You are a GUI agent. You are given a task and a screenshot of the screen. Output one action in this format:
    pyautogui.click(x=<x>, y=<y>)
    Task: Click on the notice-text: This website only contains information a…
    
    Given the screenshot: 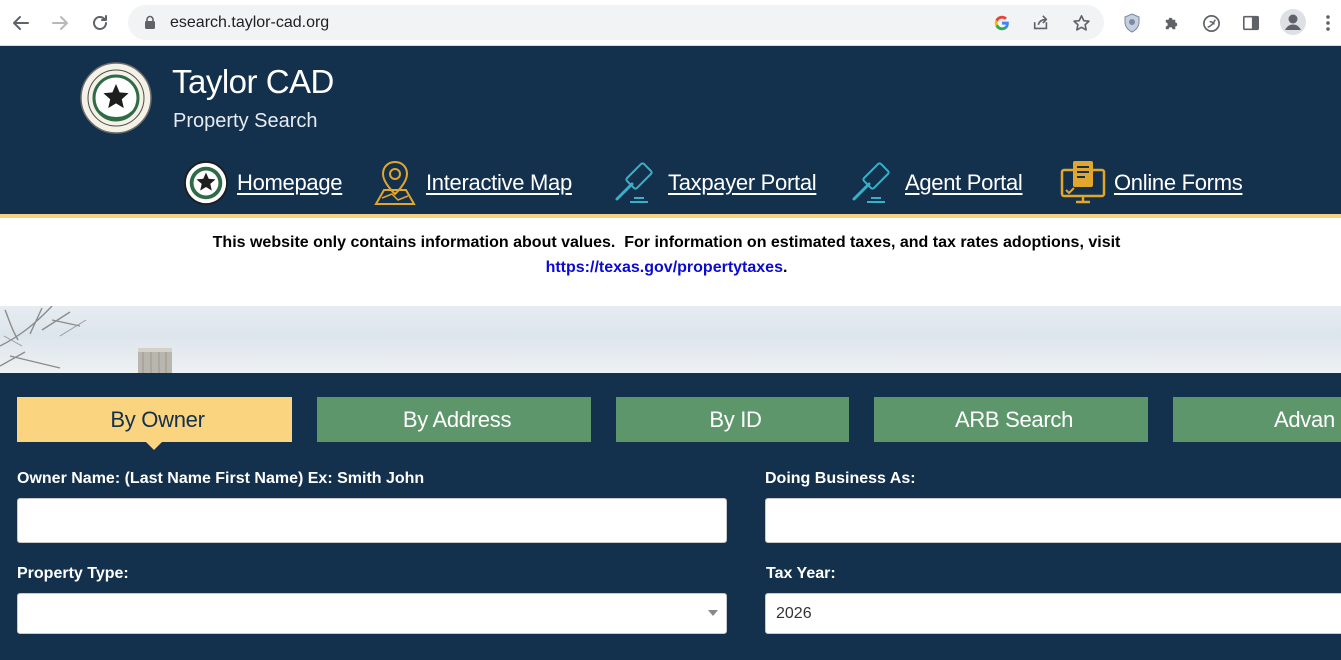 What is the action you would take?
    pyautogui.click(x=666, y=242)
    